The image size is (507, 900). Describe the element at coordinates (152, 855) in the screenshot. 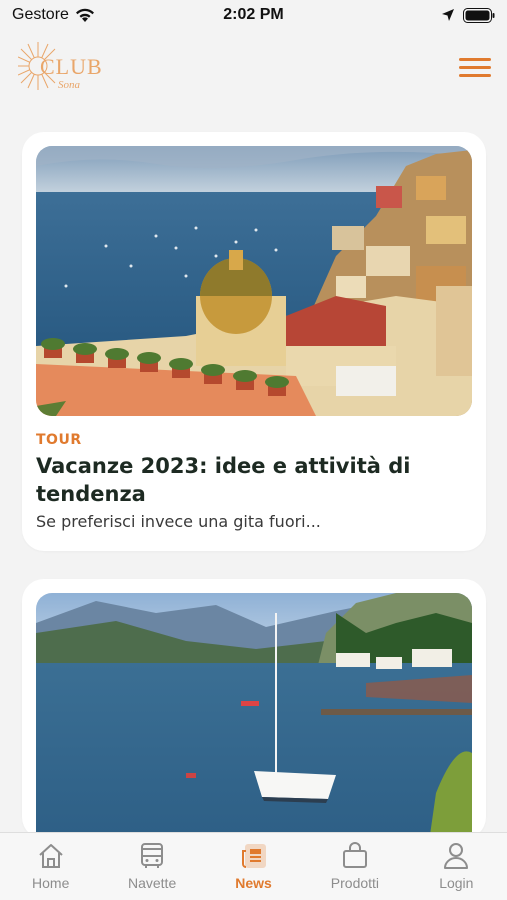

I see `bus-icon` at that location.